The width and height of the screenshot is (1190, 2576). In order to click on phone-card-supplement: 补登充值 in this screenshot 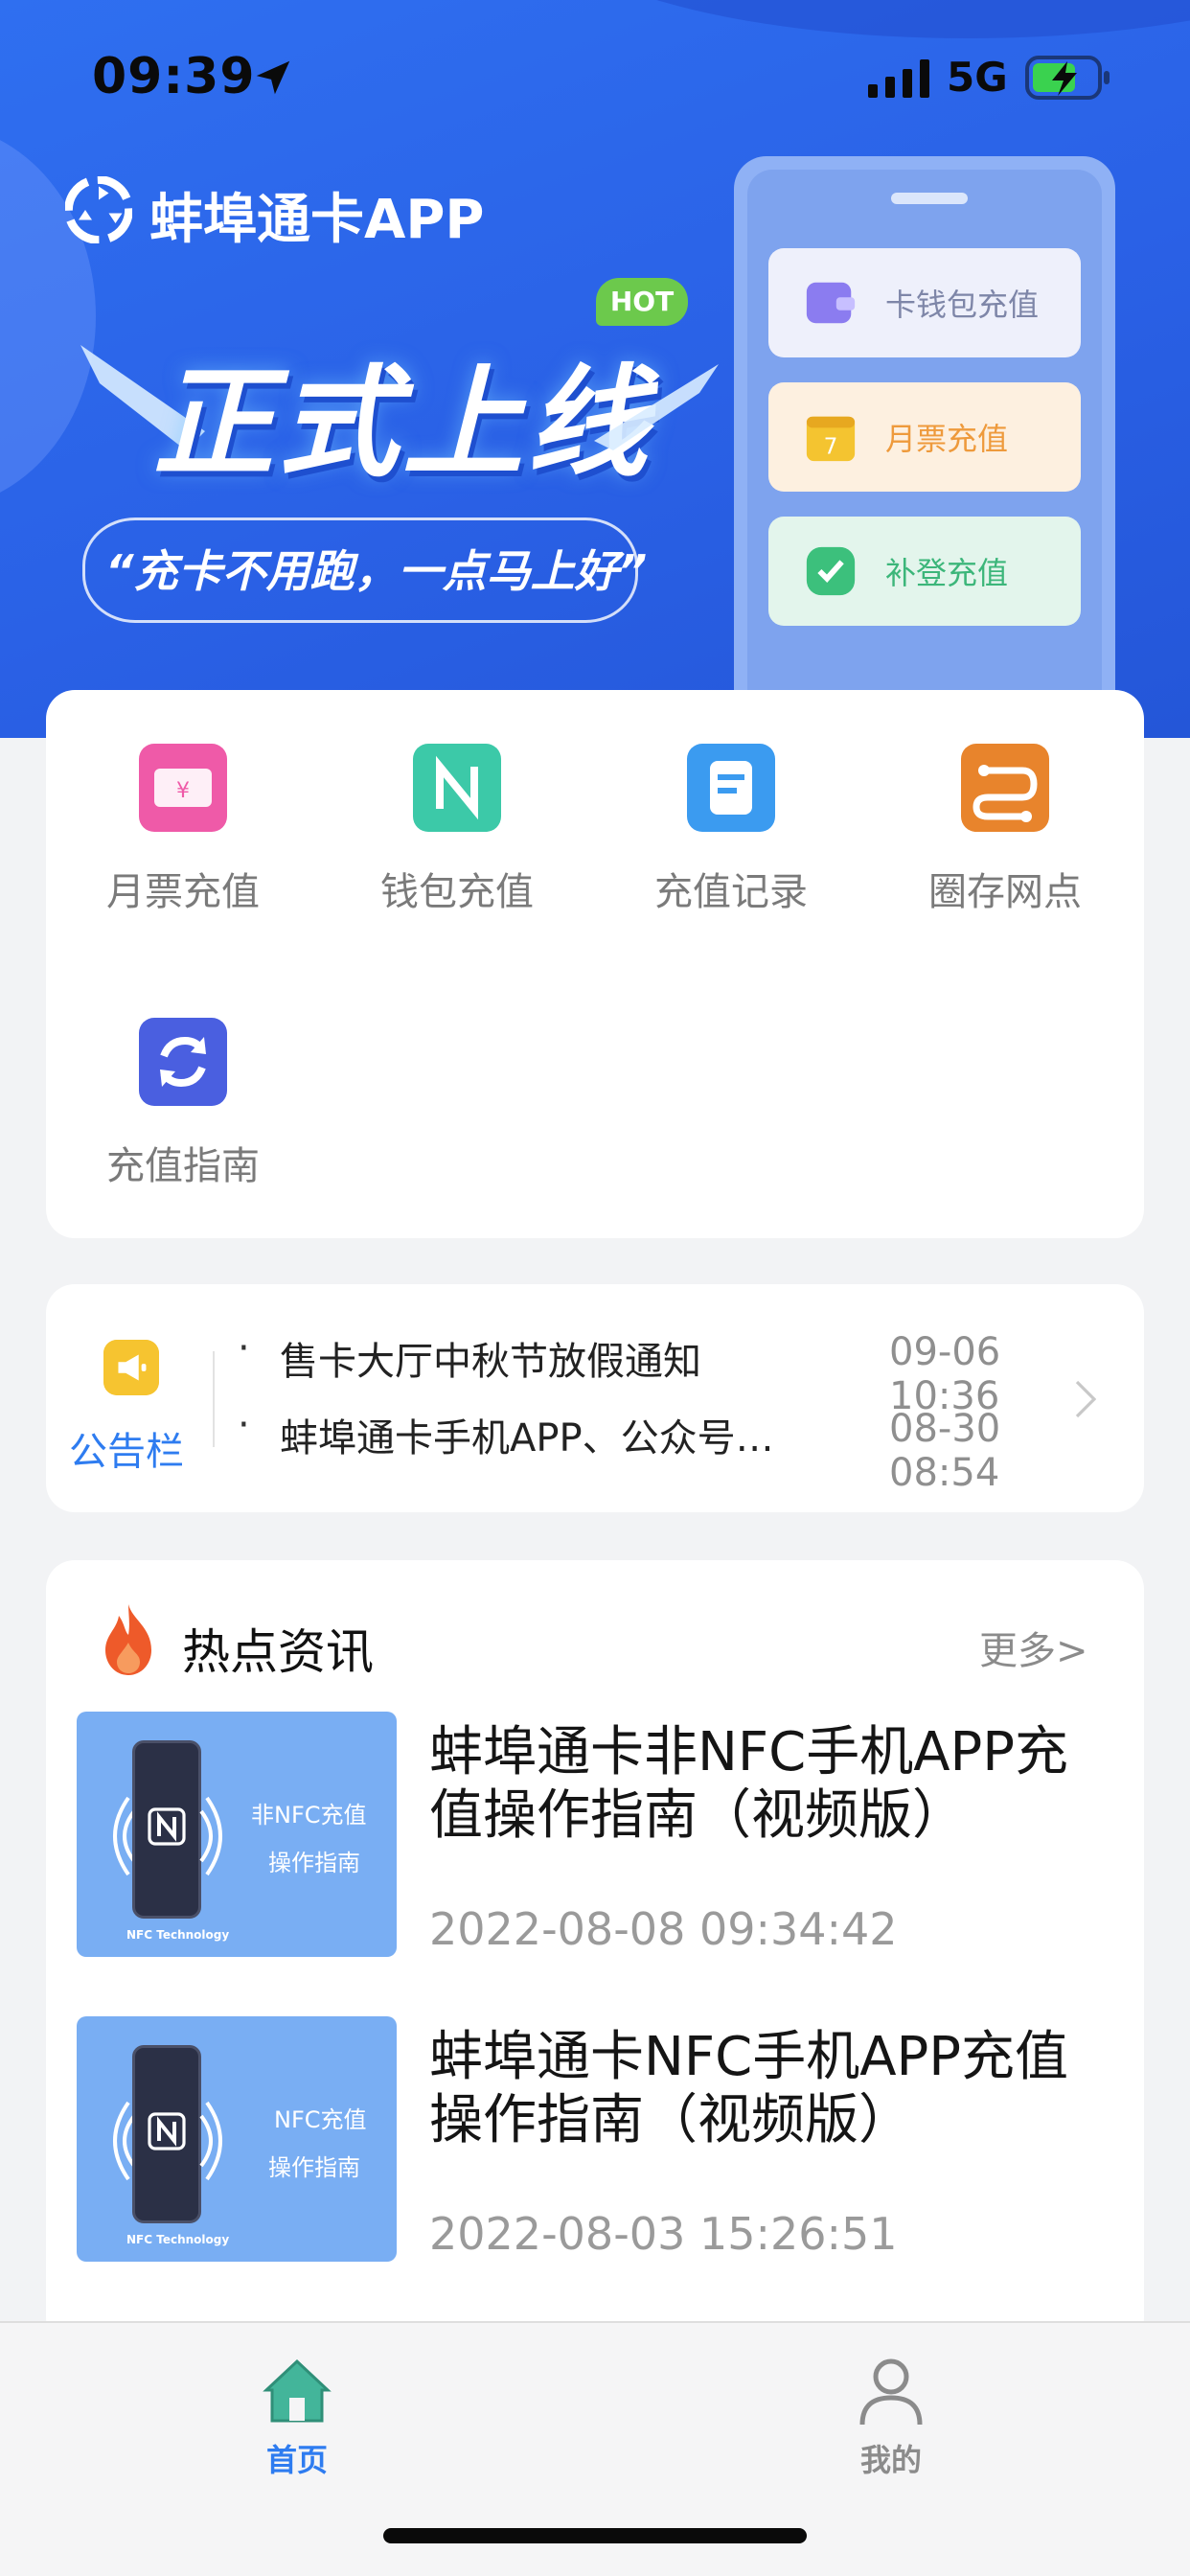, I will do `click(925, 571)`.